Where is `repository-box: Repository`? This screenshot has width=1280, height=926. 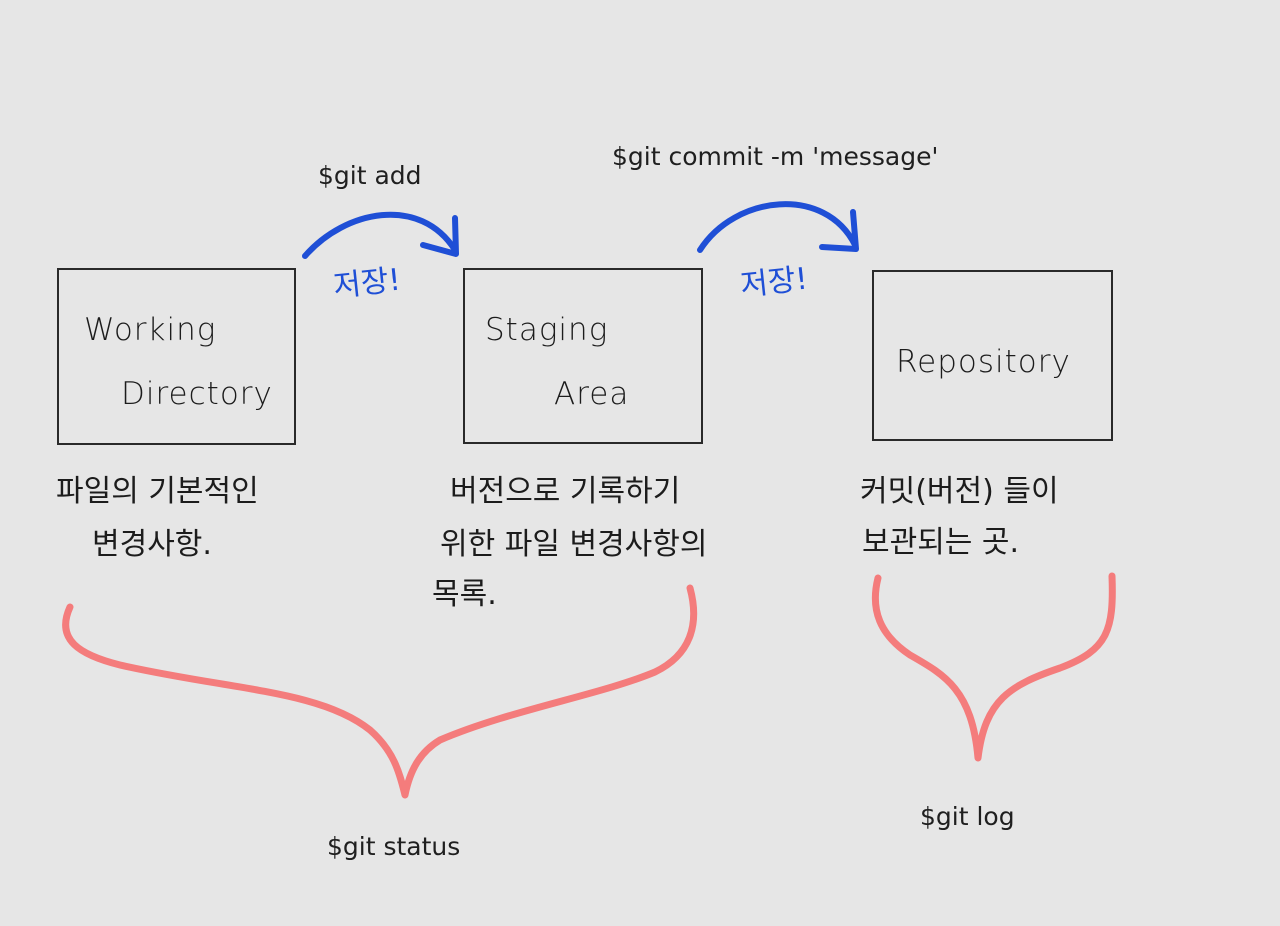
repository-box: Repository is located at coordinates (992, 355).